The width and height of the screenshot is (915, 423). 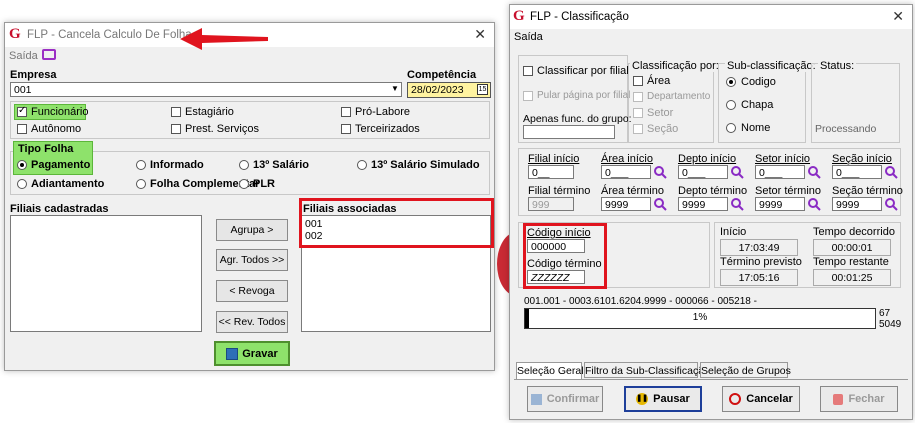 What do you see at coordinates (761, 399) in the screenshot?
I see `cancelar-button: Cancelar` at bounding box center [761, 399].